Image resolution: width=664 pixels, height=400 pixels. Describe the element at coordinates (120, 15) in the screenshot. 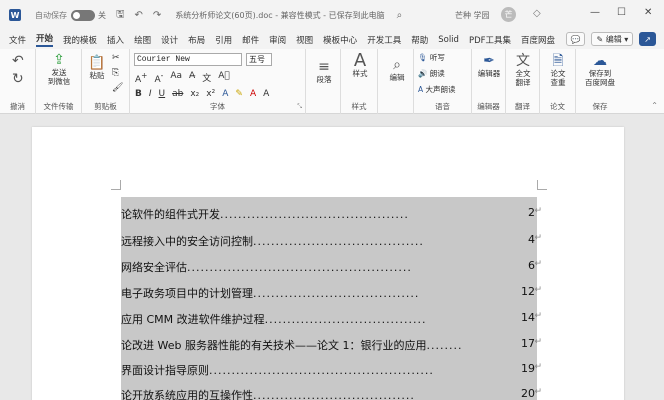

I see `save-icon: 🖫` at that location.